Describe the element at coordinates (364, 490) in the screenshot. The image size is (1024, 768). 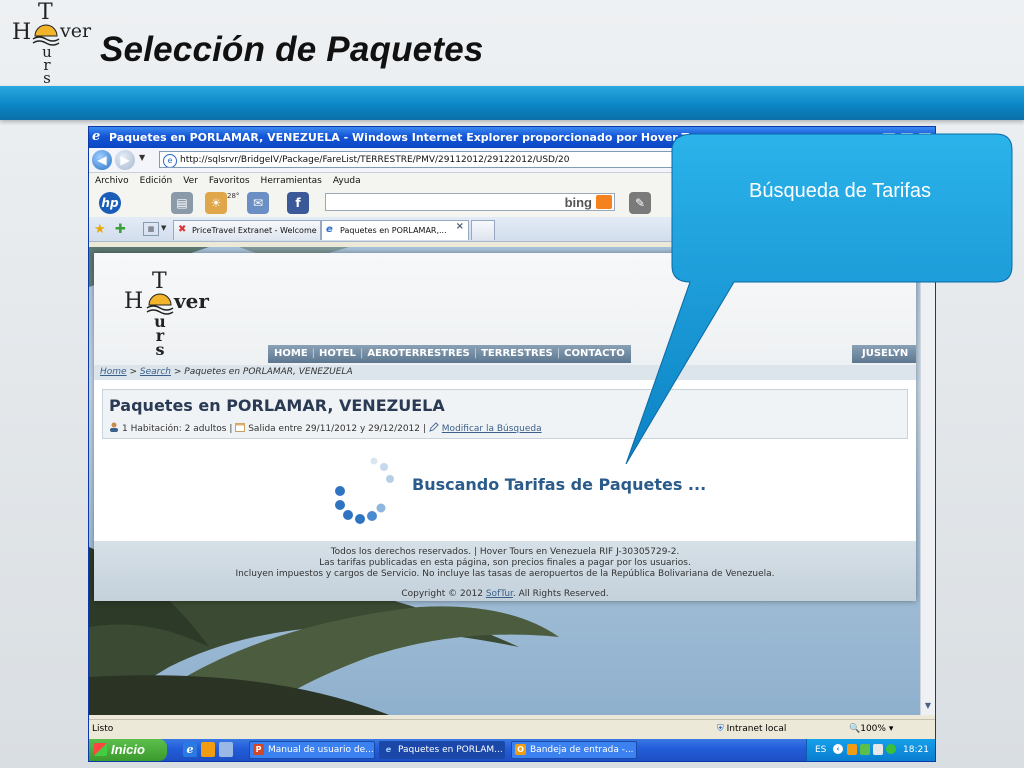
I see `loading-spinner-icon` at that location.